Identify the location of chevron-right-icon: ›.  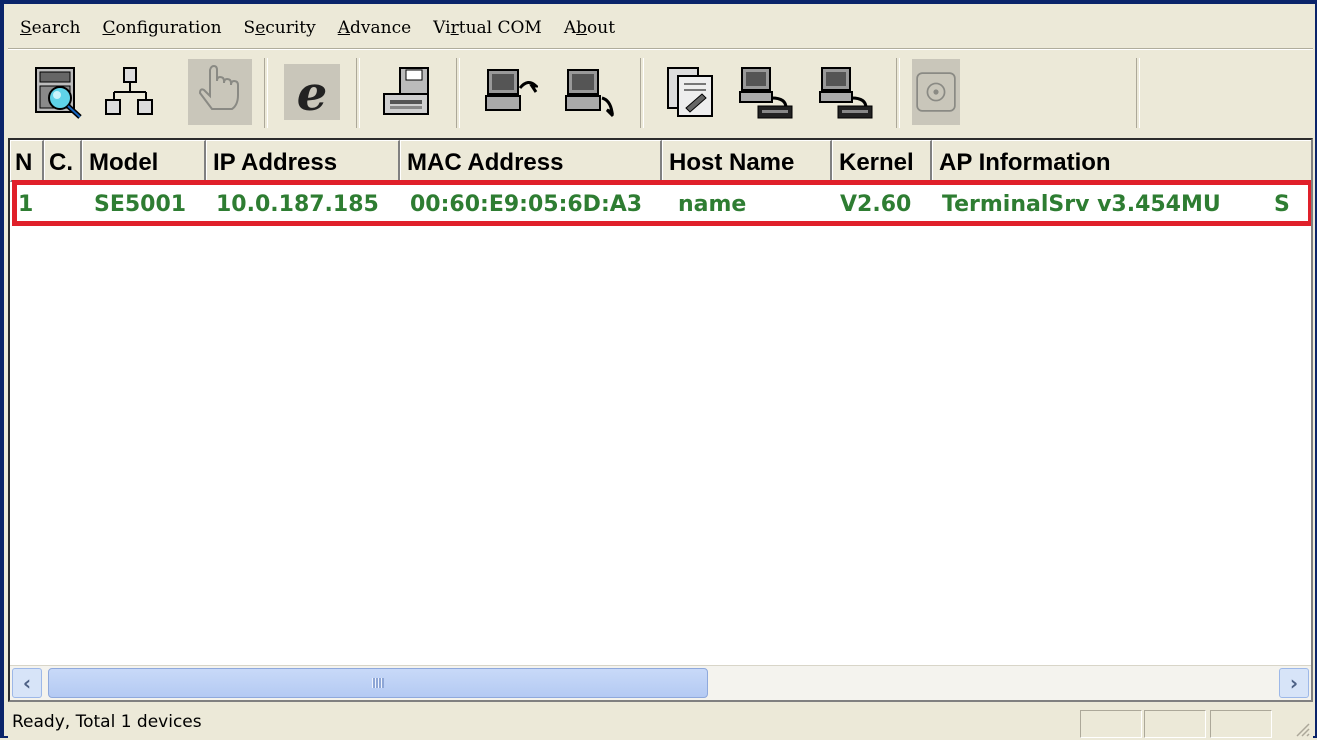
(1294, 683).